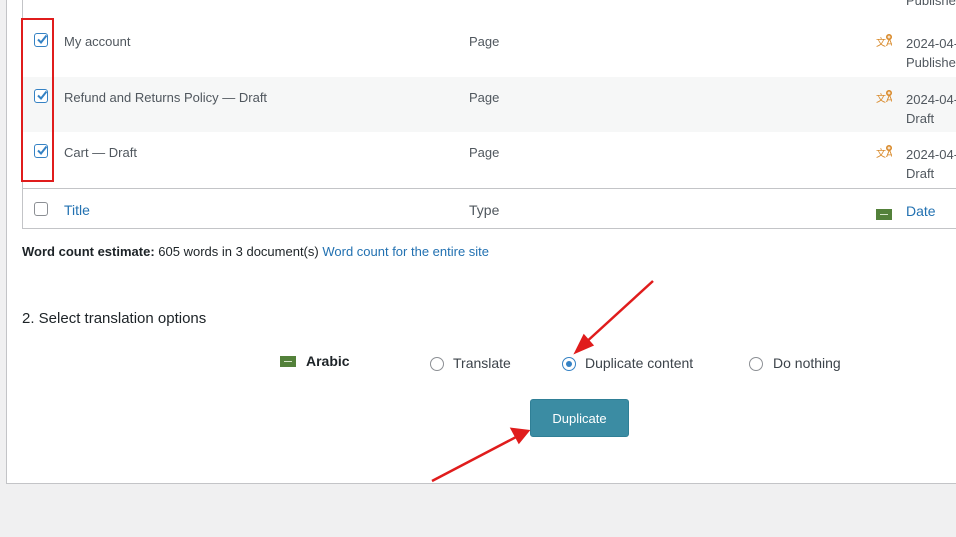 The height and width of the screenshot is (537, 956). Describe the element at coordinates (639, 363) in the screenshot. I see `duplicate-content-option-label: Duplicate content` at that location.